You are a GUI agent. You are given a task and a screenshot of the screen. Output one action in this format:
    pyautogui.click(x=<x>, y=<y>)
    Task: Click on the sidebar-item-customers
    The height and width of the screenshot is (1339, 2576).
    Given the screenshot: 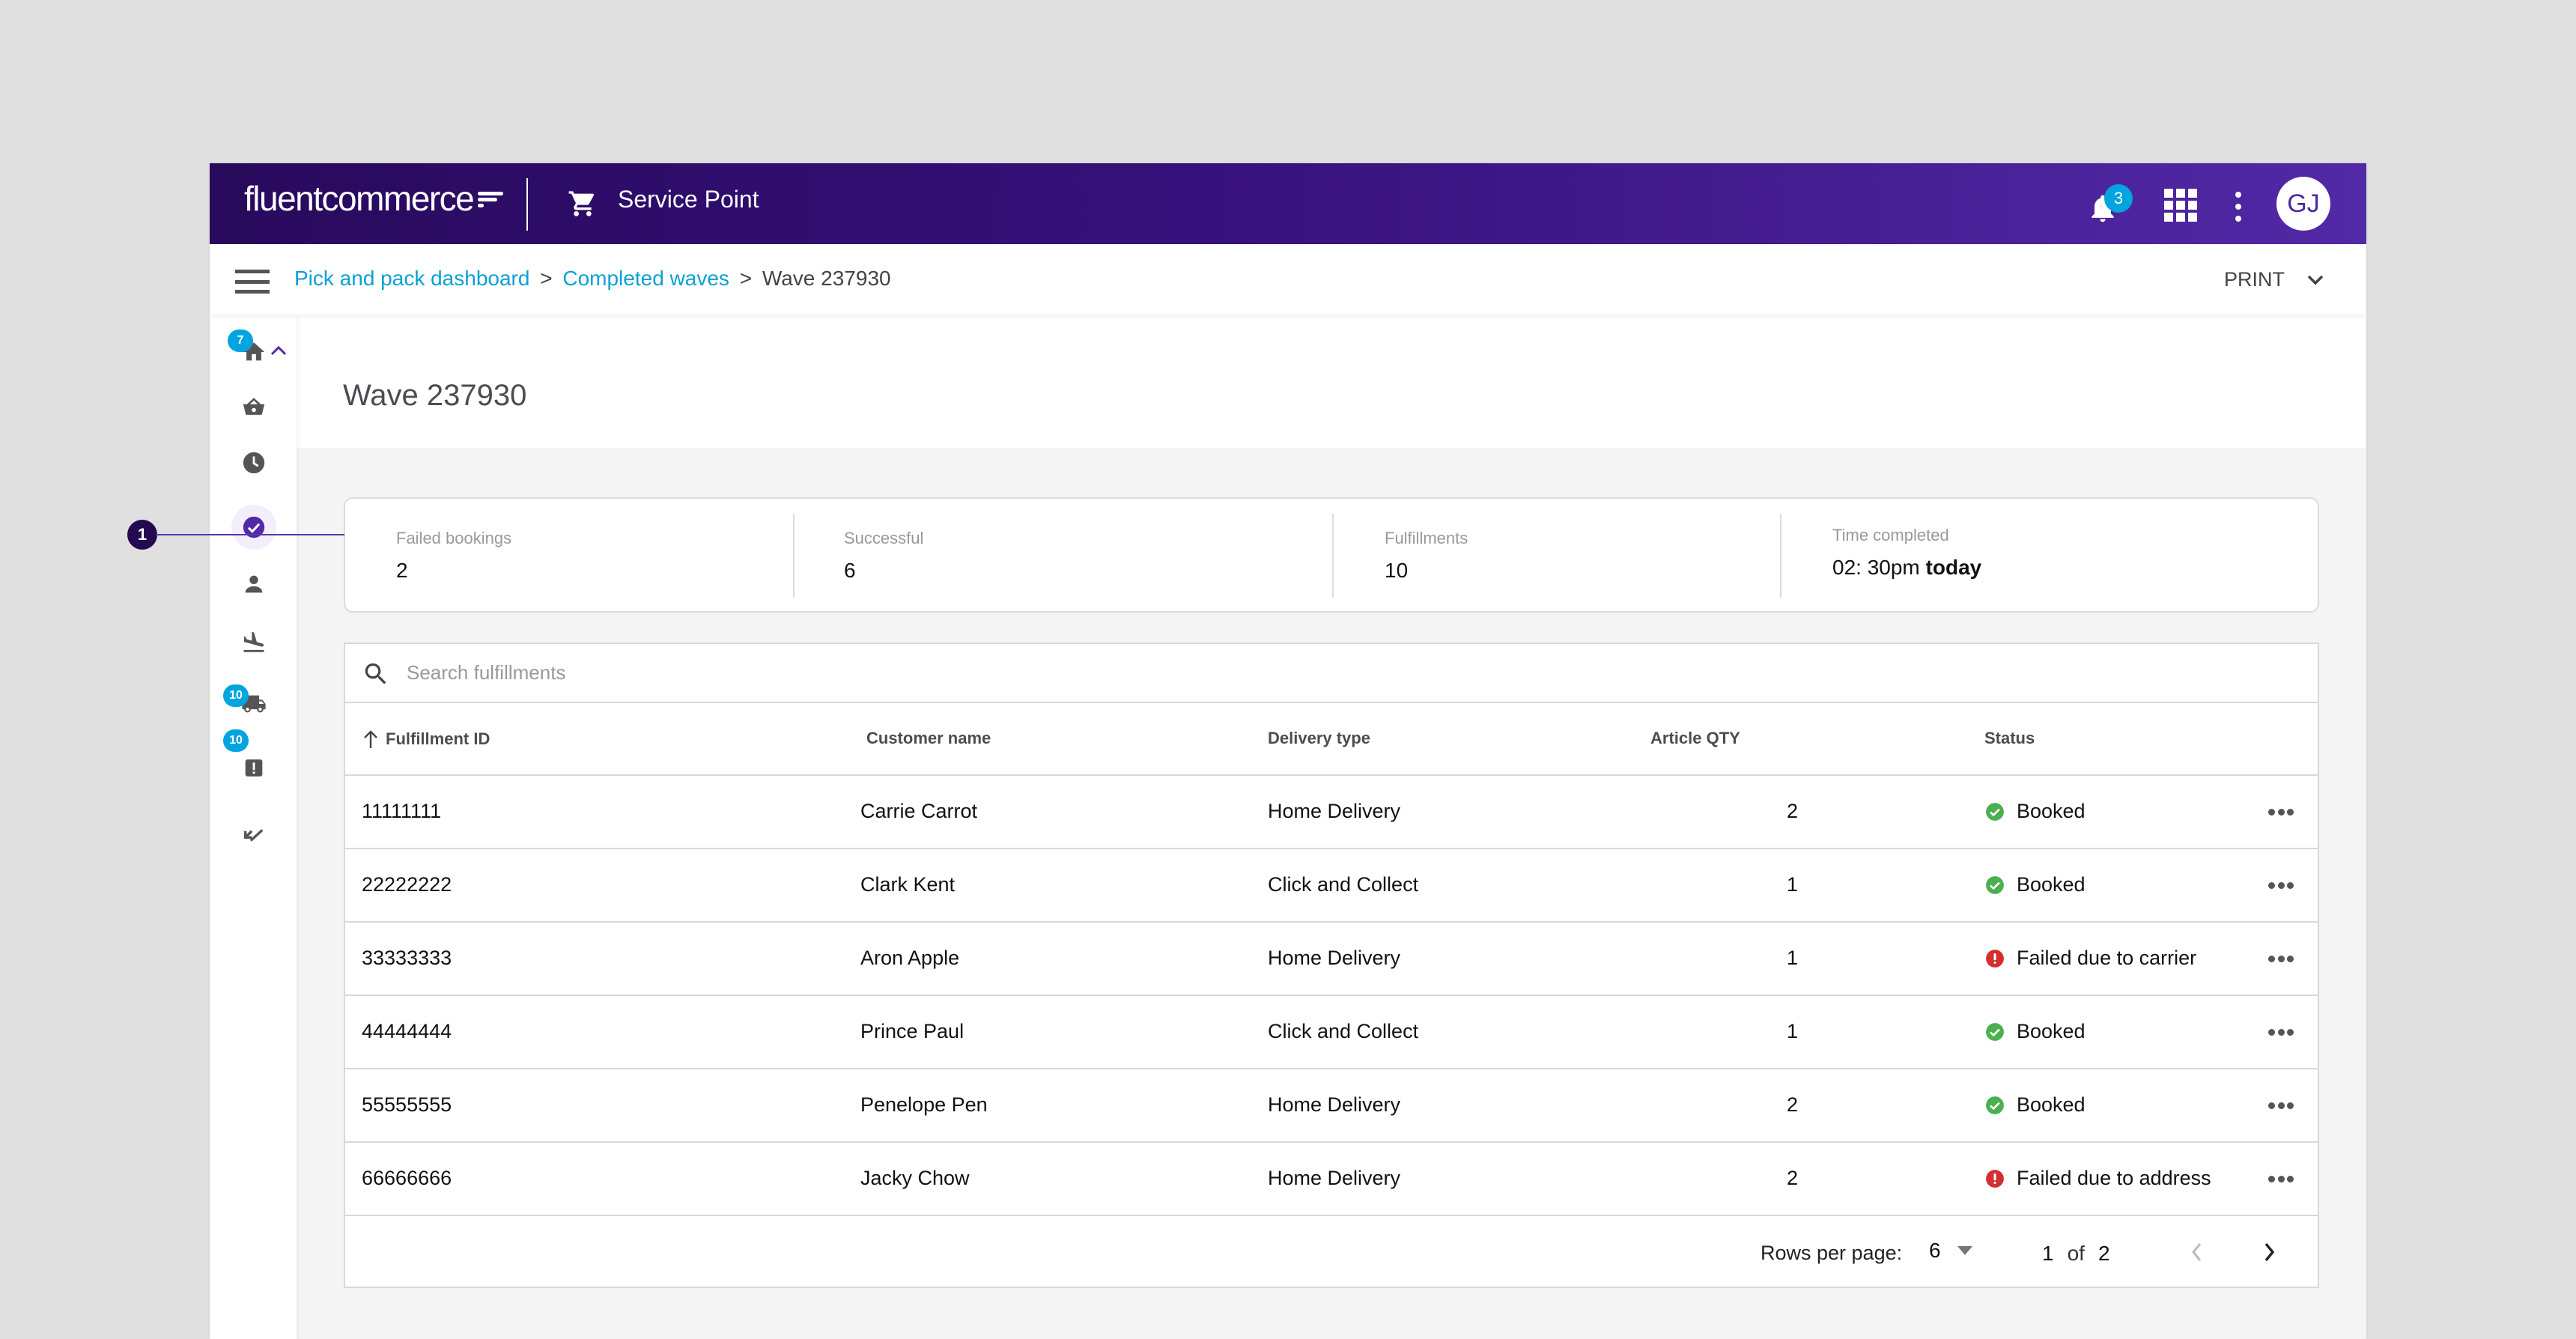 What is the action you would take?
    pyautogui.click(x=253, y=584)
    